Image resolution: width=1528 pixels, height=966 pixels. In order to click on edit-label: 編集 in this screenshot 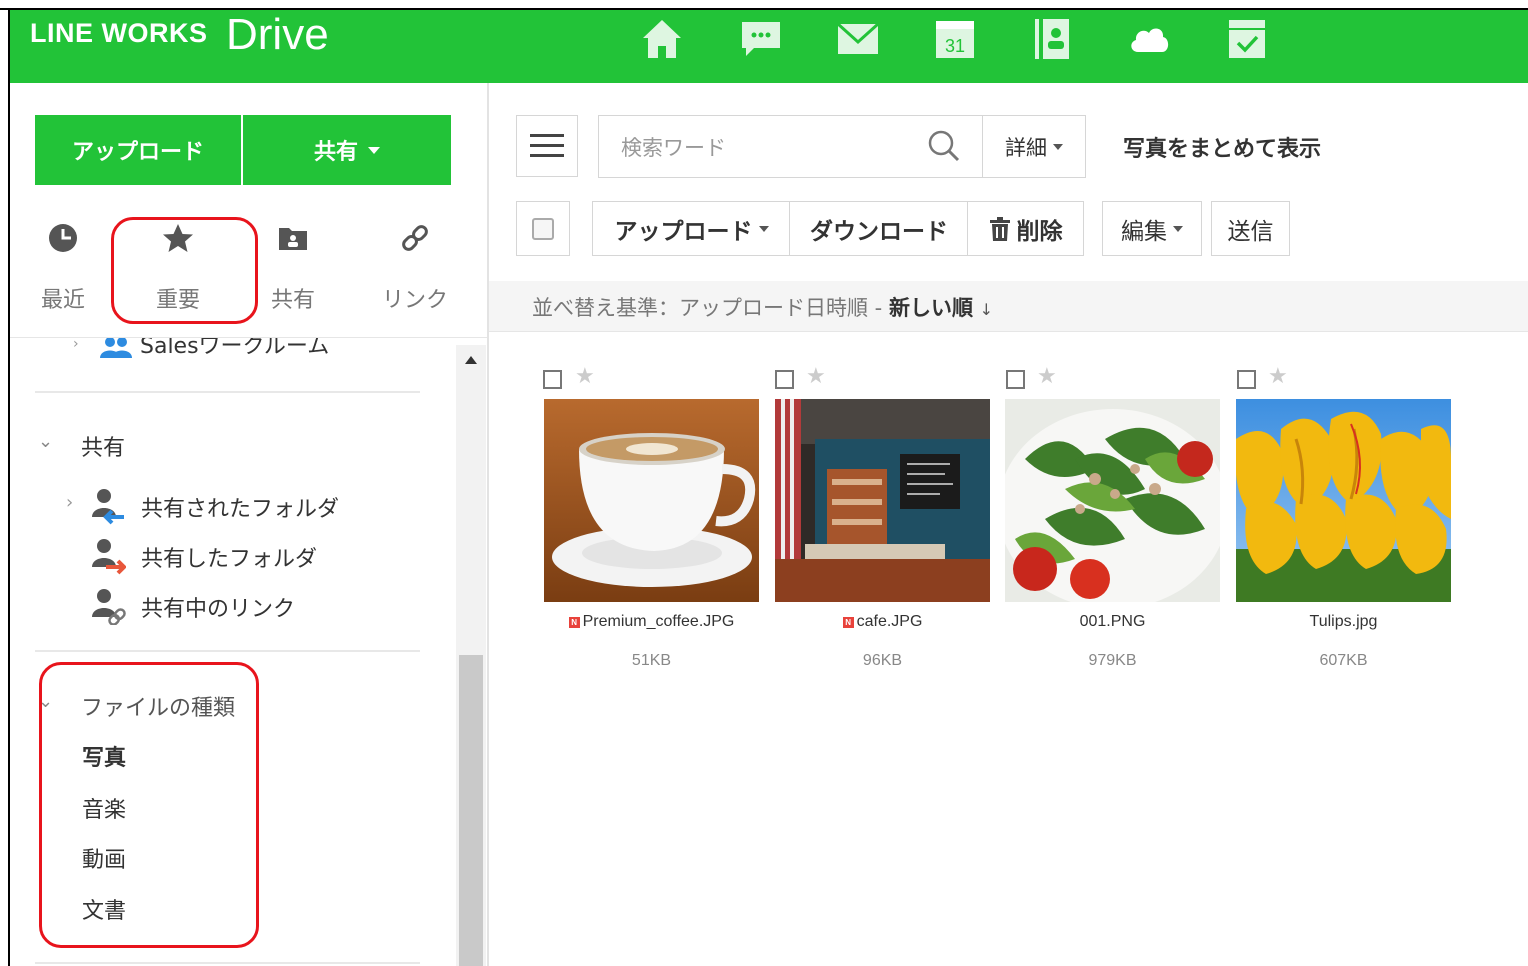, I will do `click(1144, 231)`.